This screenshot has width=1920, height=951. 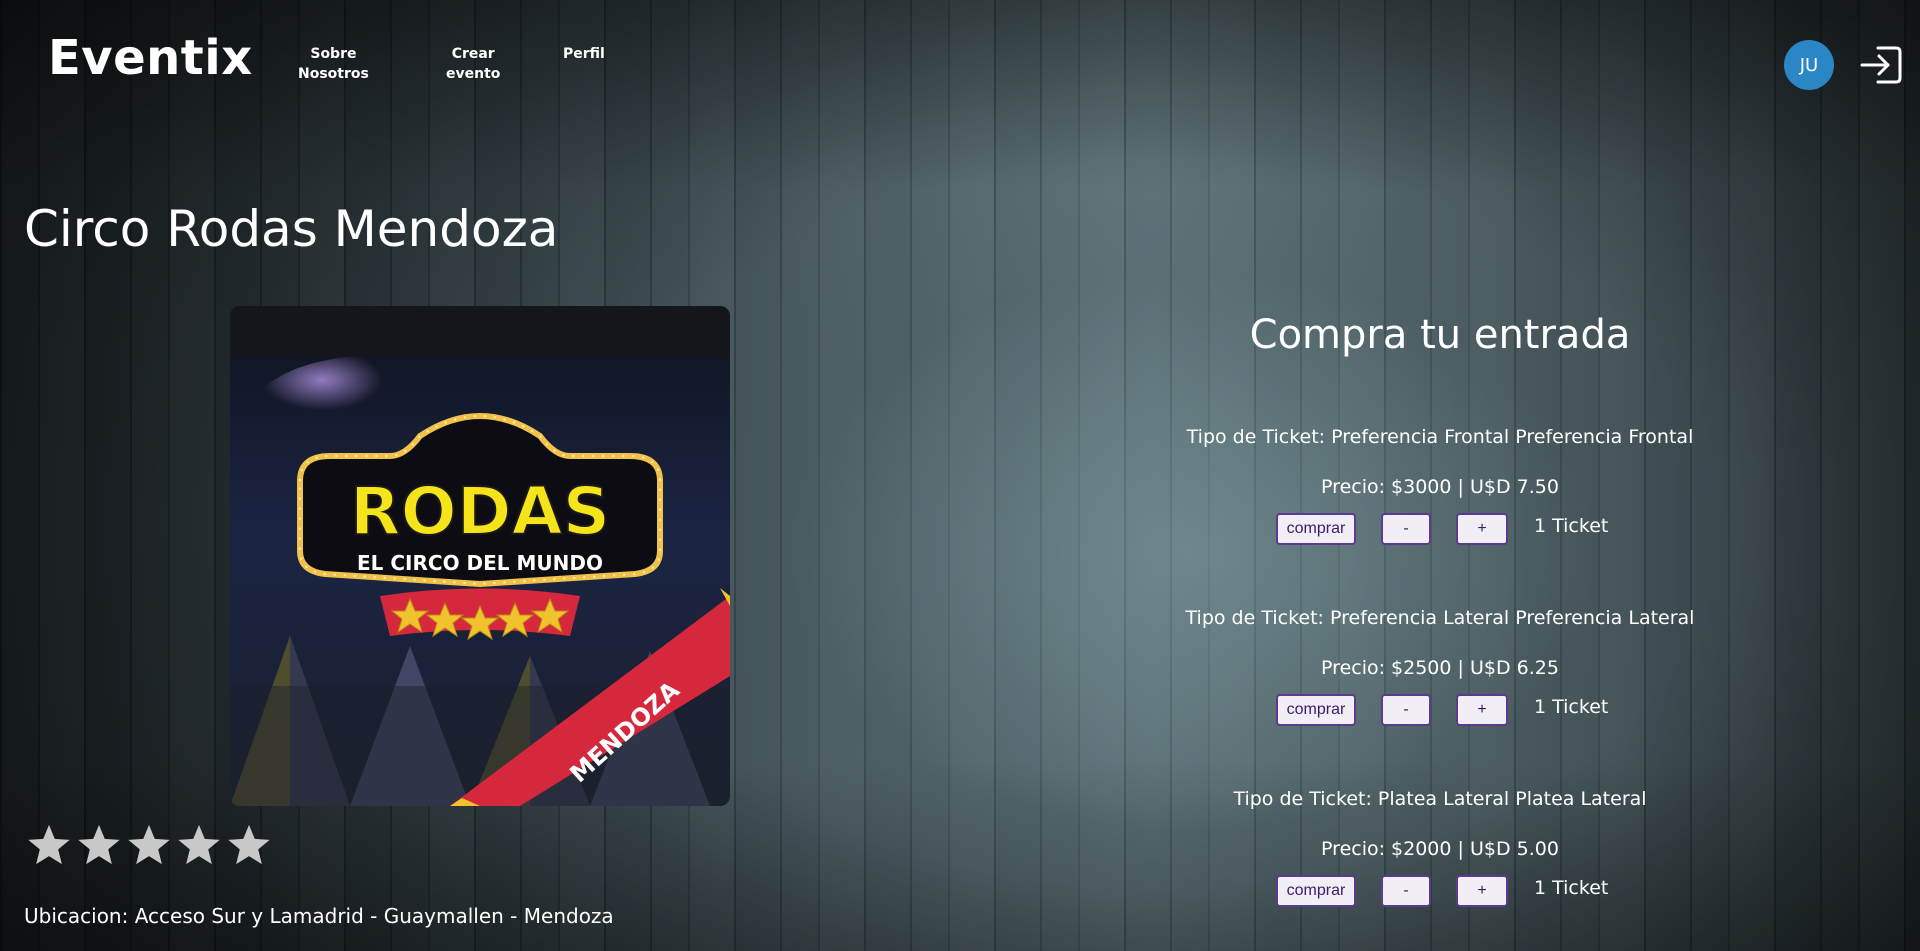 What do you see at coordinates (473, 74) in the screenshot?
I see `nav-label-line2: evento` at bounding box center [473, 74].